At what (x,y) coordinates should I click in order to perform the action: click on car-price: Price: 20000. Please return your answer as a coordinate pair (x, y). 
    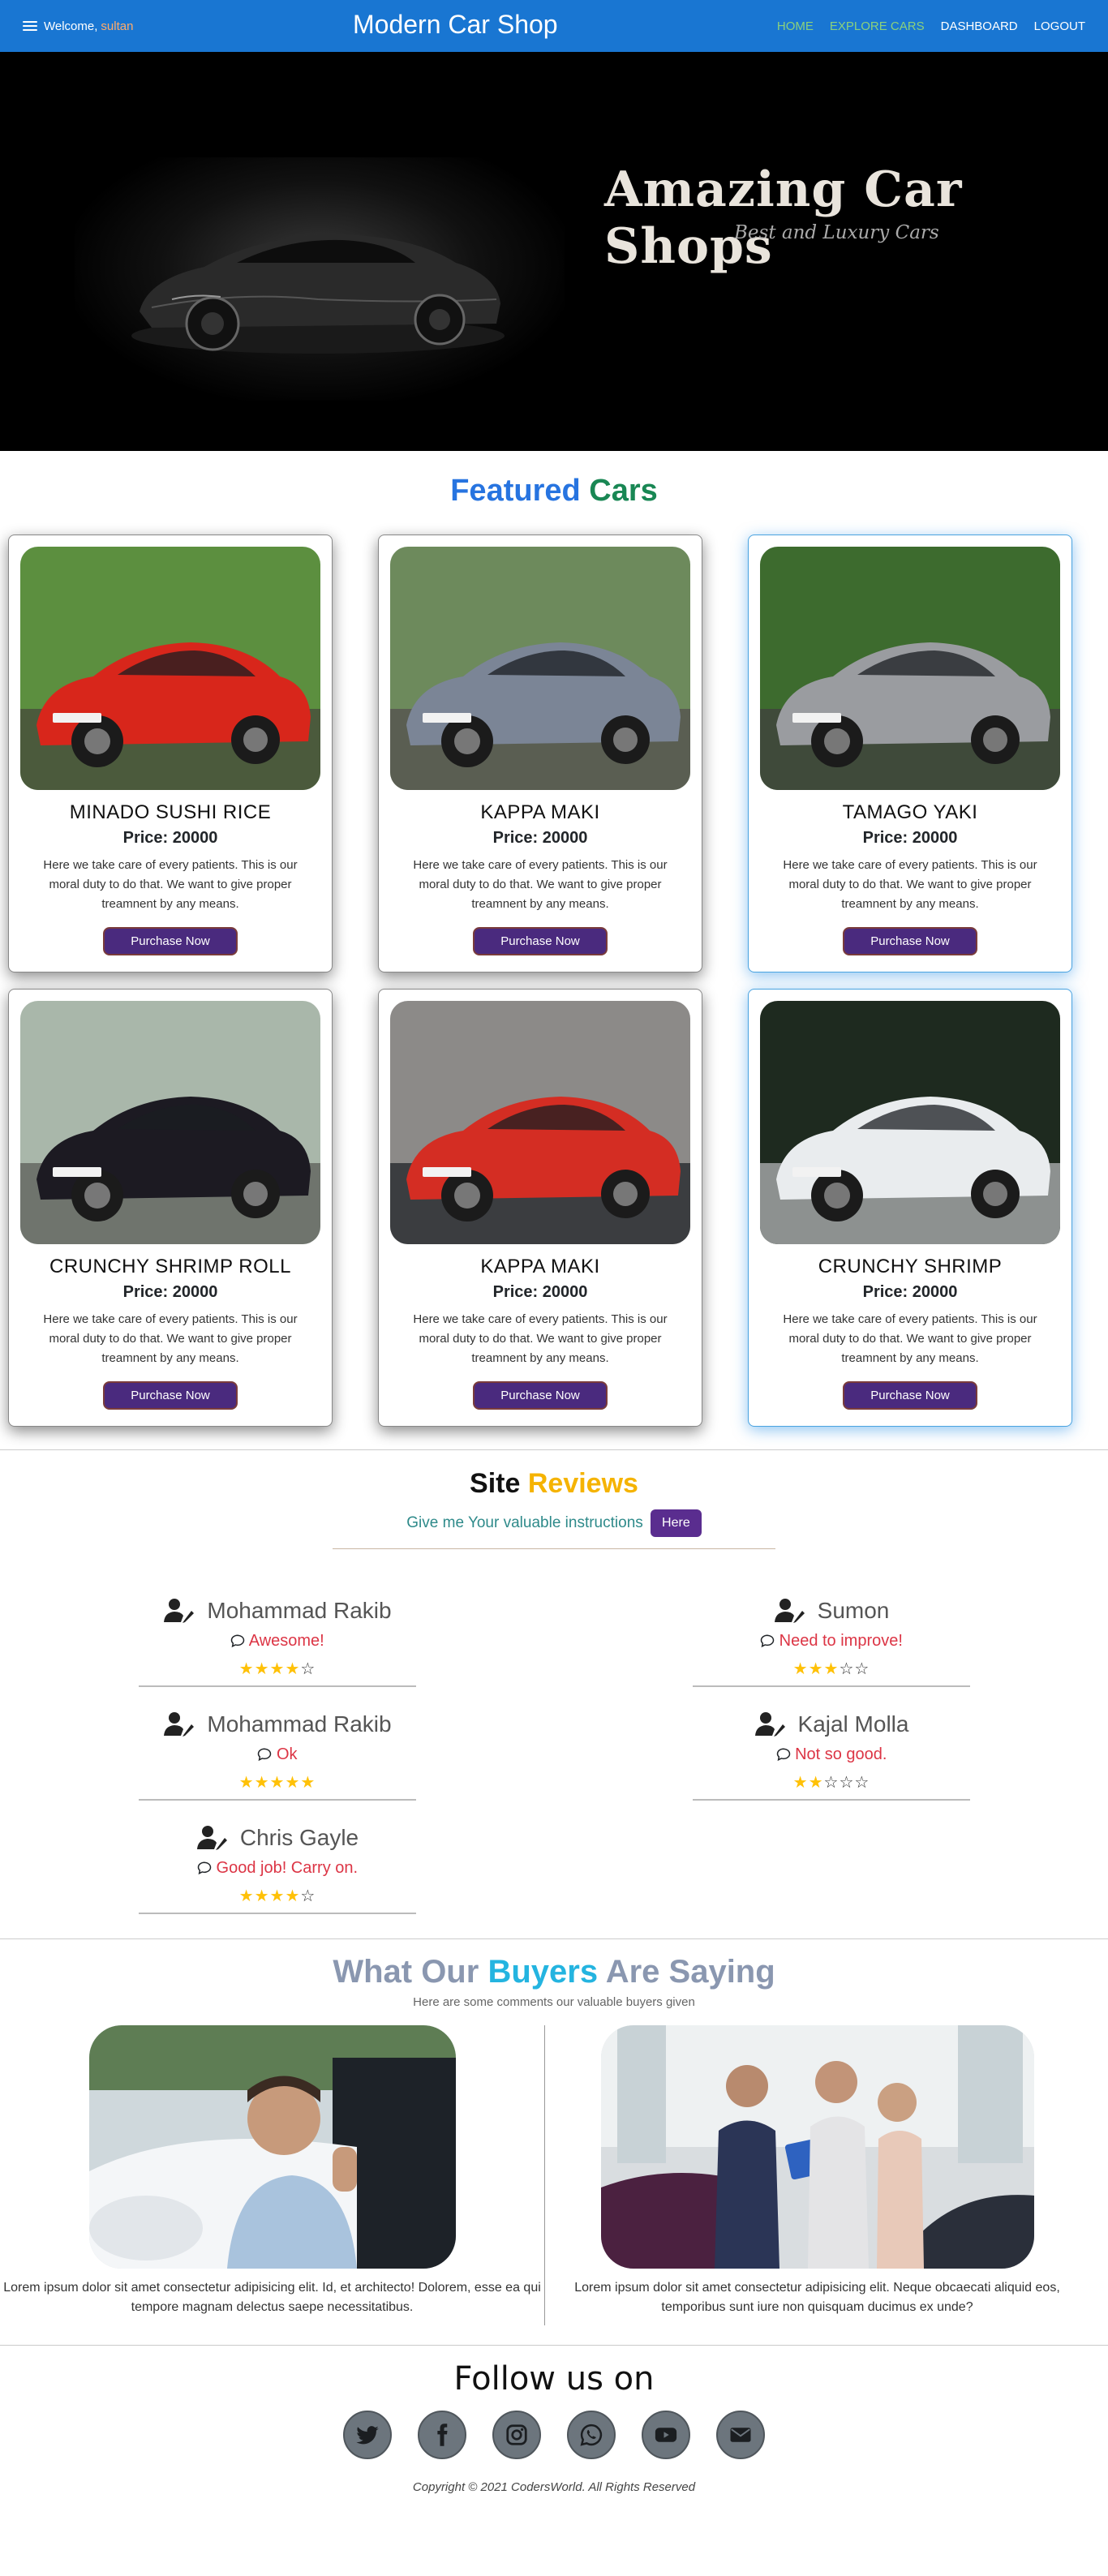
    Looking at the image, I should click on (910, 838).